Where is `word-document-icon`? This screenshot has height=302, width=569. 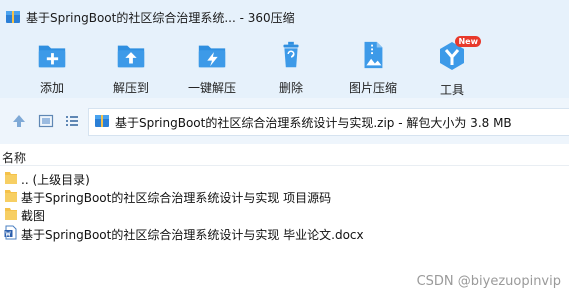
word-document-icon is located at coordinates (10, 232).